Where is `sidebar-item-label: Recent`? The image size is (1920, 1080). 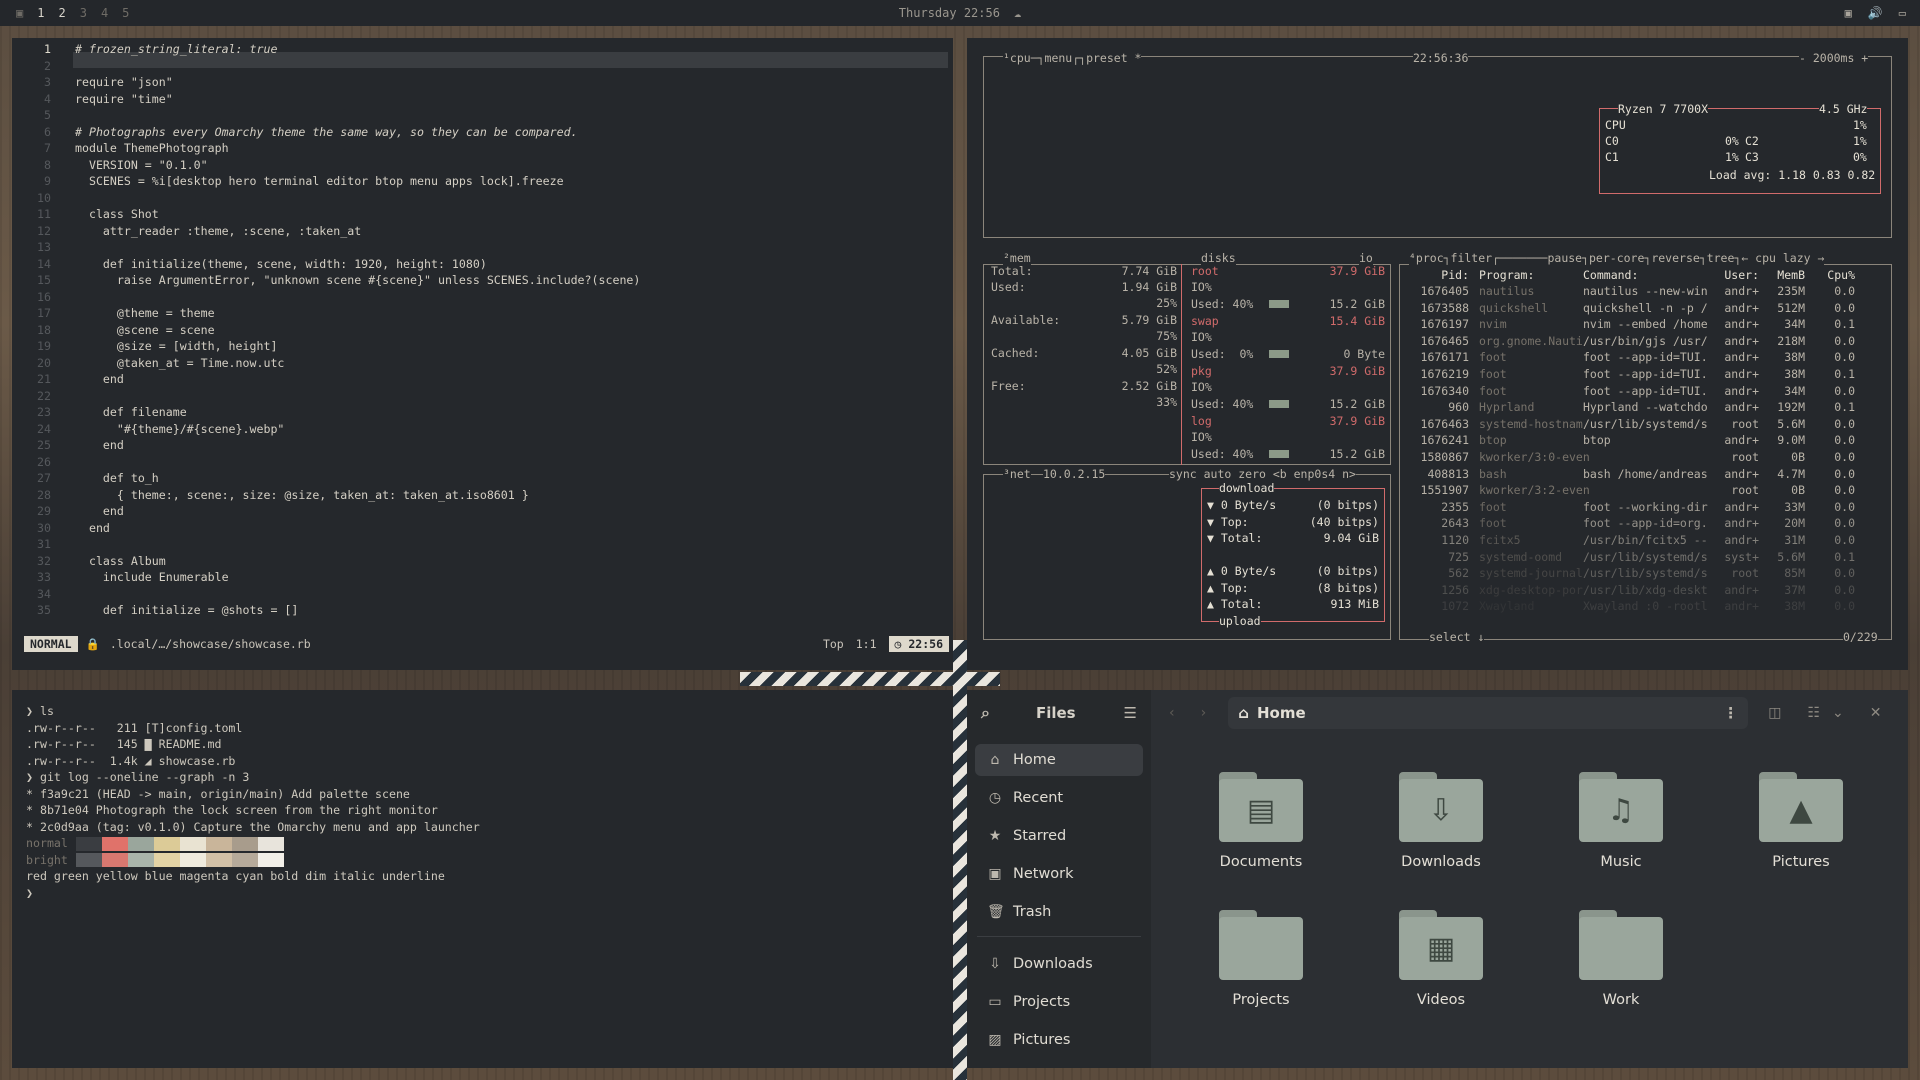
sidebar-item-label: Recent is located at coordinates (1038, 798).